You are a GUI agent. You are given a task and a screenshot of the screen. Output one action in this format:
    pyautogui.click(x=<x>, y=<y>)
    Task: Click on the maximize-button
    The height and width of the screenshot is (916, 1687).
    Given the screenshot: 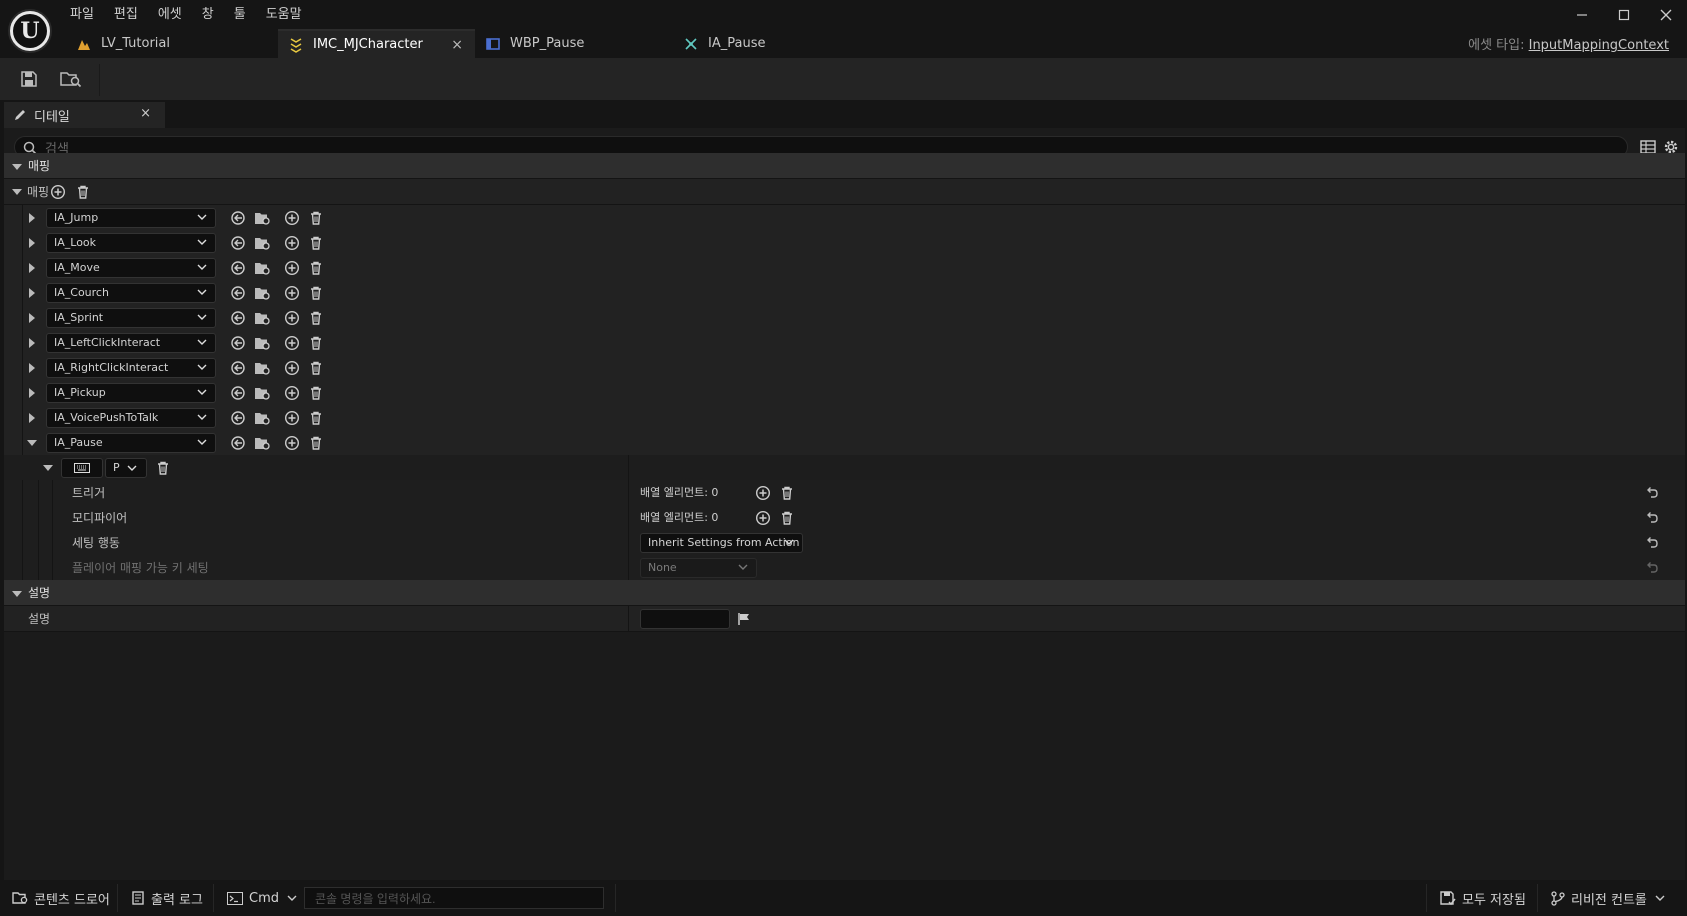 What is the action you would take?
    pyautogui.click(x=1624, y=15)
    